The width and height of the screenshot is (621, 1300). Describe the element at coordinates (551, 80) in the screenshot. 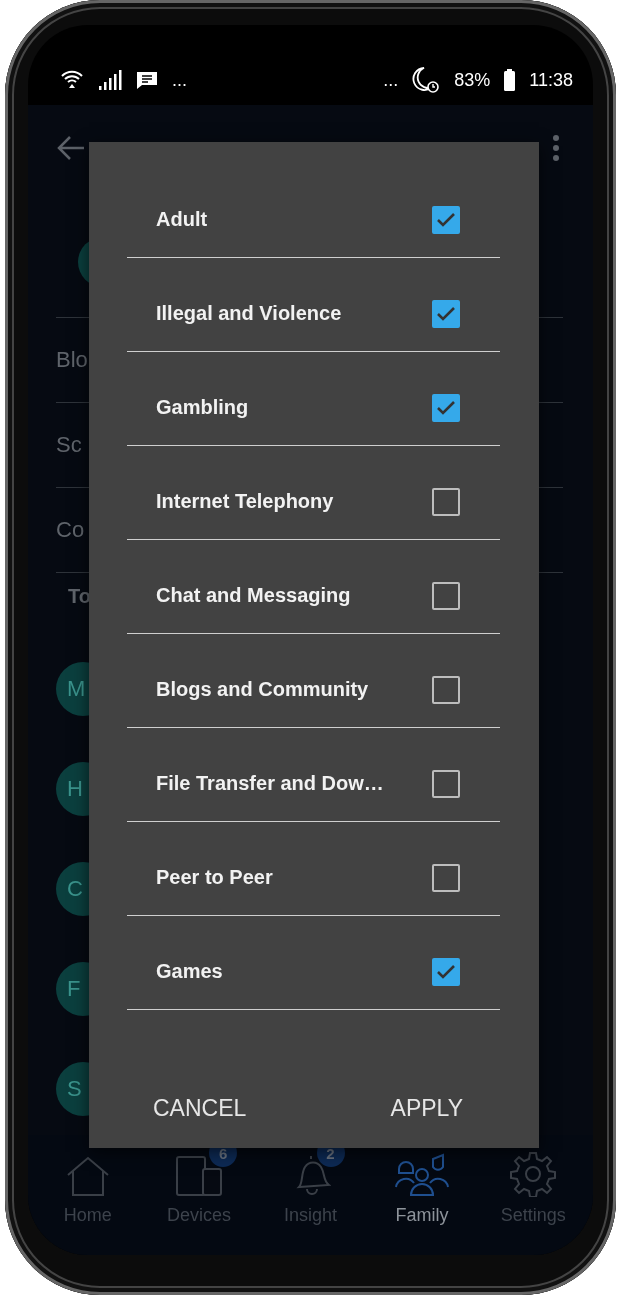

I see `clock: 11:38` at that location.